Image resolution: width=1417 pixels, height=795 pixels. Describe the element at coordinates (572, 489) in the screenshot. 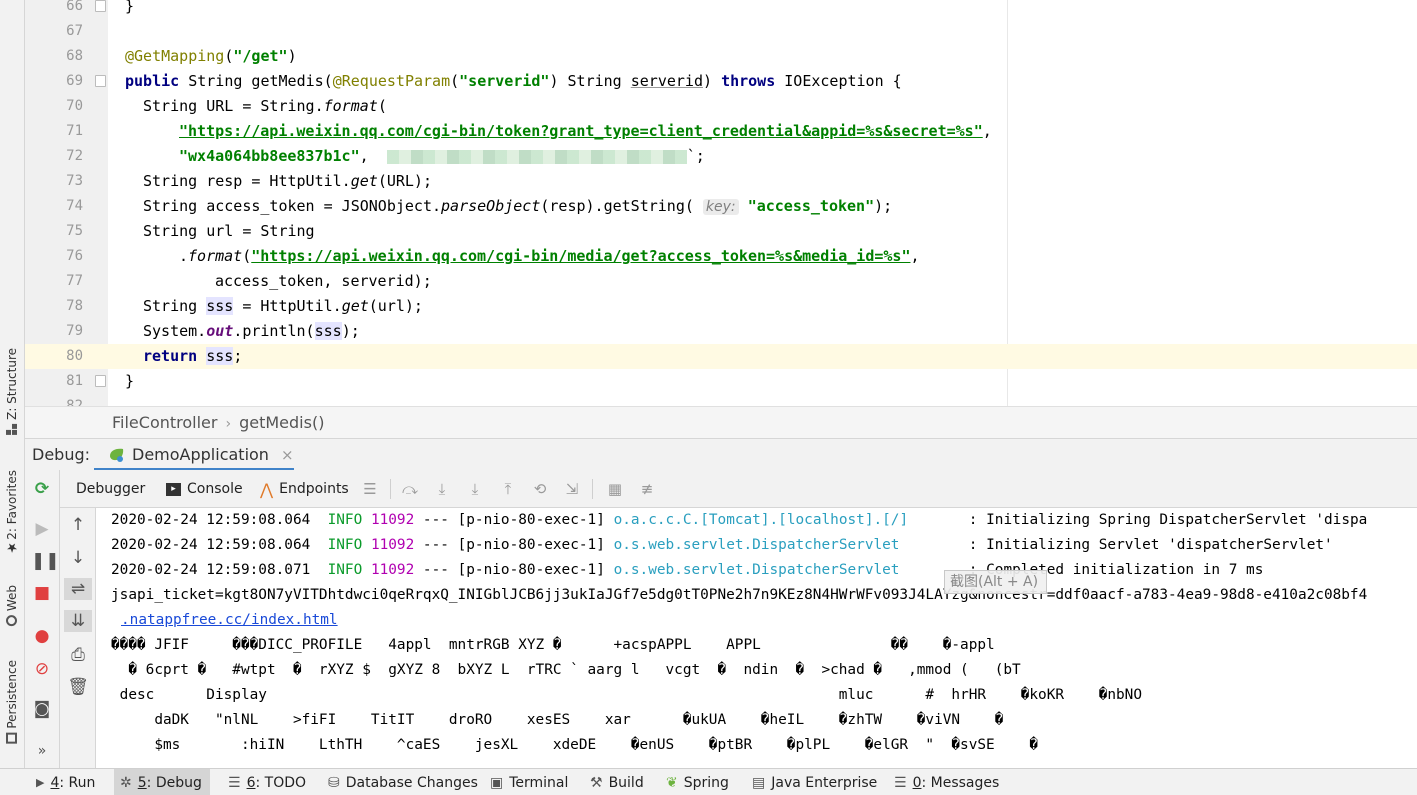

I see `run-to-cursor-icon: ⇲` at that location.